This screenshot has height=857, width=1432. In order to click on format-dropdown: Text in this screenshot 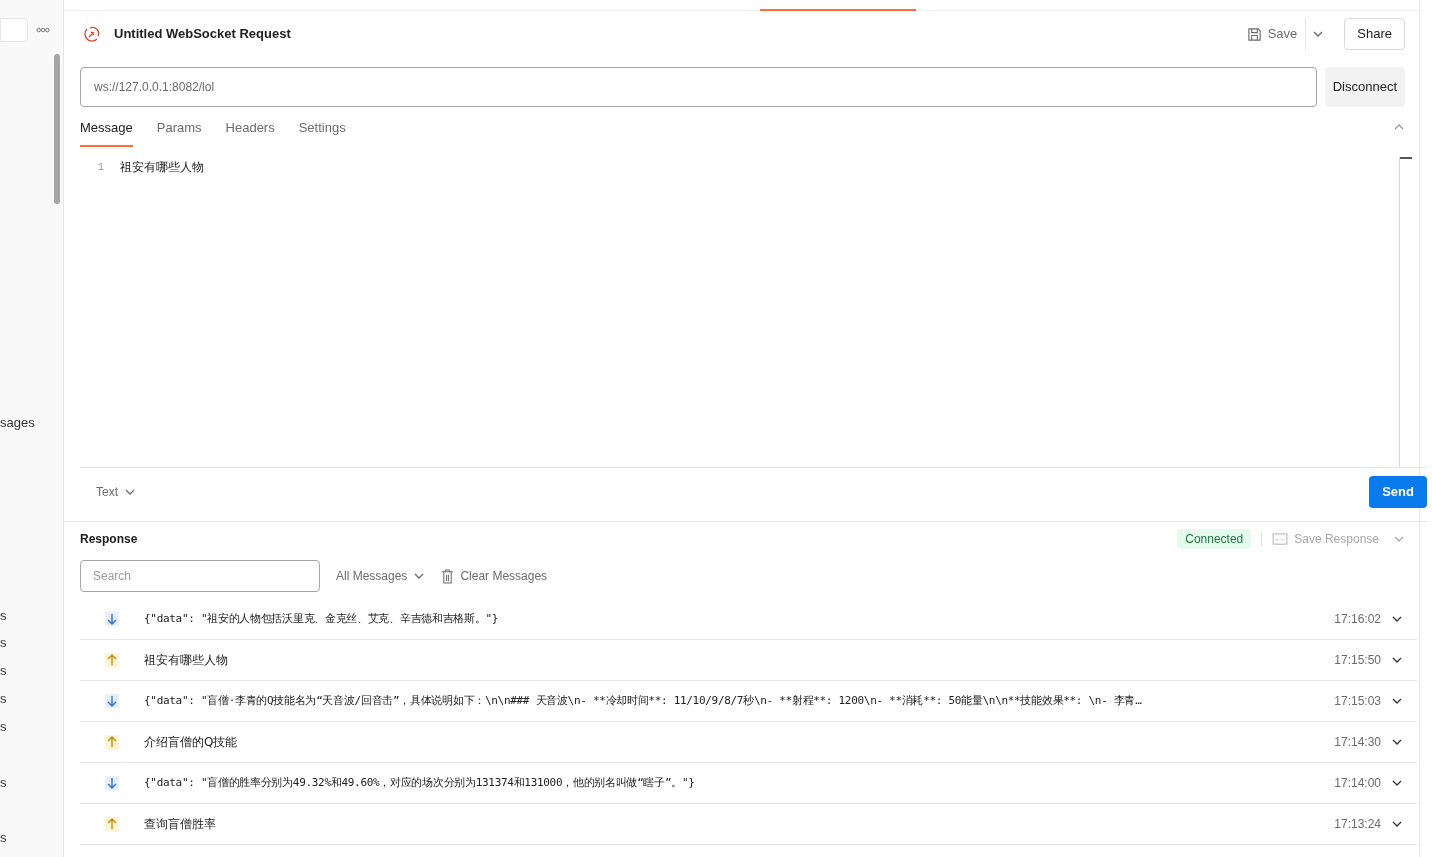, I will do `click(116, 491)`.